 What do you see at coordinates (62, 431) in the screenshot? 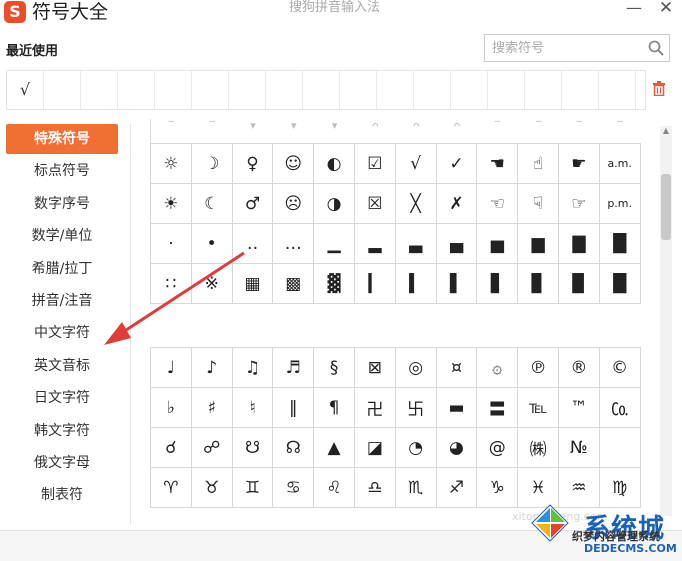
I see `sidebar-item-10: 韩文字符` at bounding box center [62, 431].